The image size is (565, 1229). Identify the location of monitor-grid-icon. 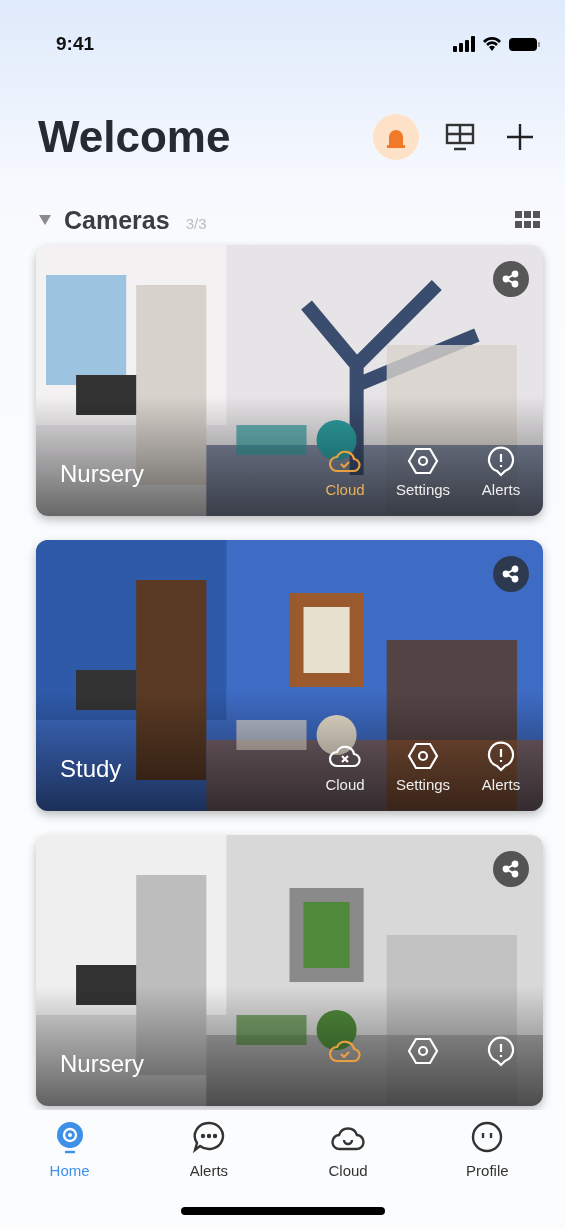
(460, 137).